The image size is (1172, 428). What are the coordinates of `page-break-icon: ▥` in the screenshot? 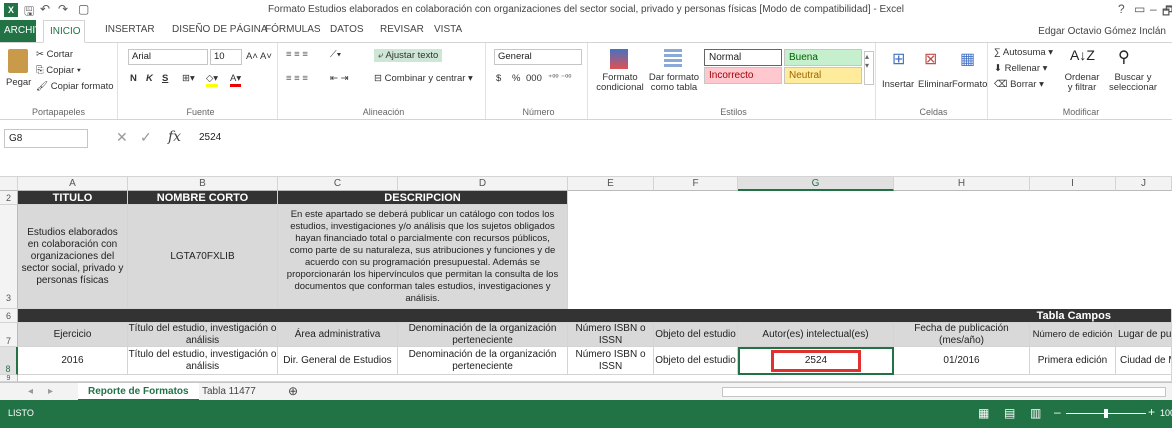 It's located at (1035, 413).